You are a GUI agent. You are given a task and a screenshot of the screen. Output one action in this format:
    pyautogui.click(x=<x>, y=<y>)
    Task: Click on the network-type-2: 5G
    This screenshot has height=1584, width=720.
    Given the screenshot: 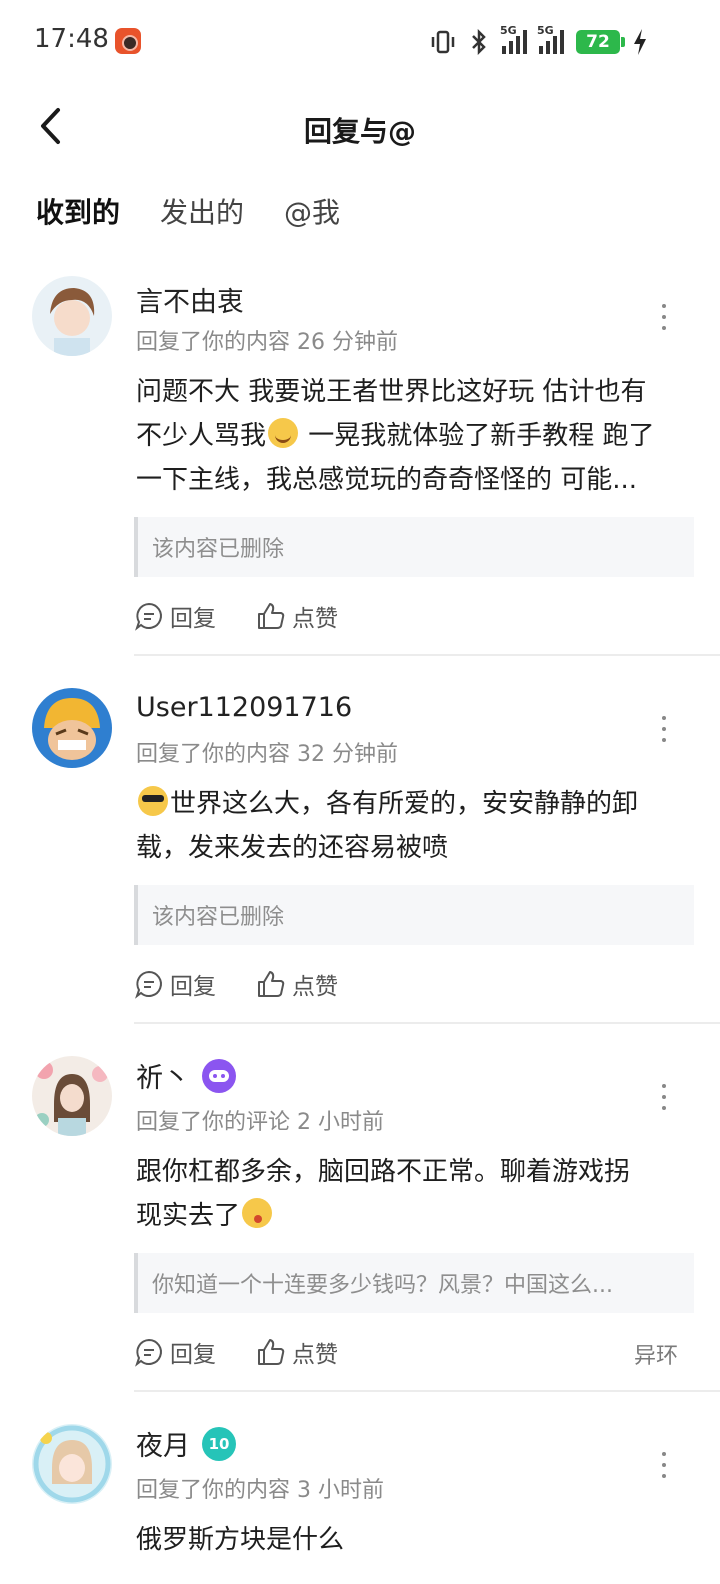 What is the action you would take?
    pyautogui.click(x=545, y=30)
    